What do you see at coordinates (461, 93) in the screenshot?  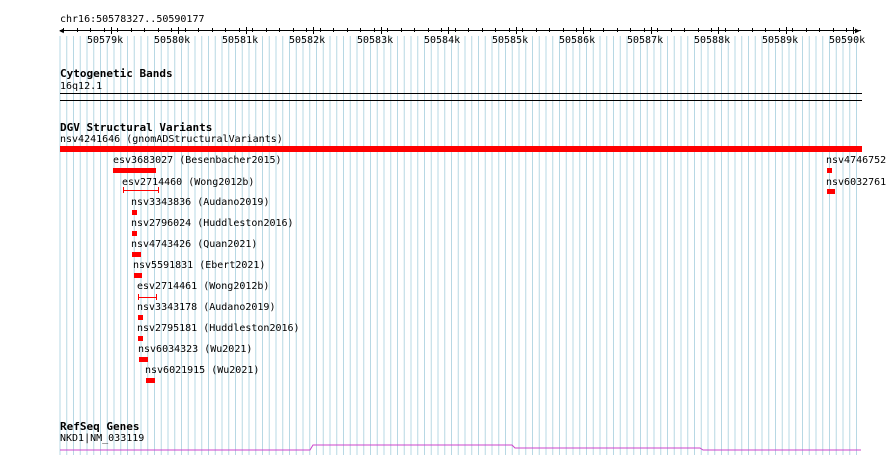 I see `cytoband-line-top` at bounding box center [461, 93].